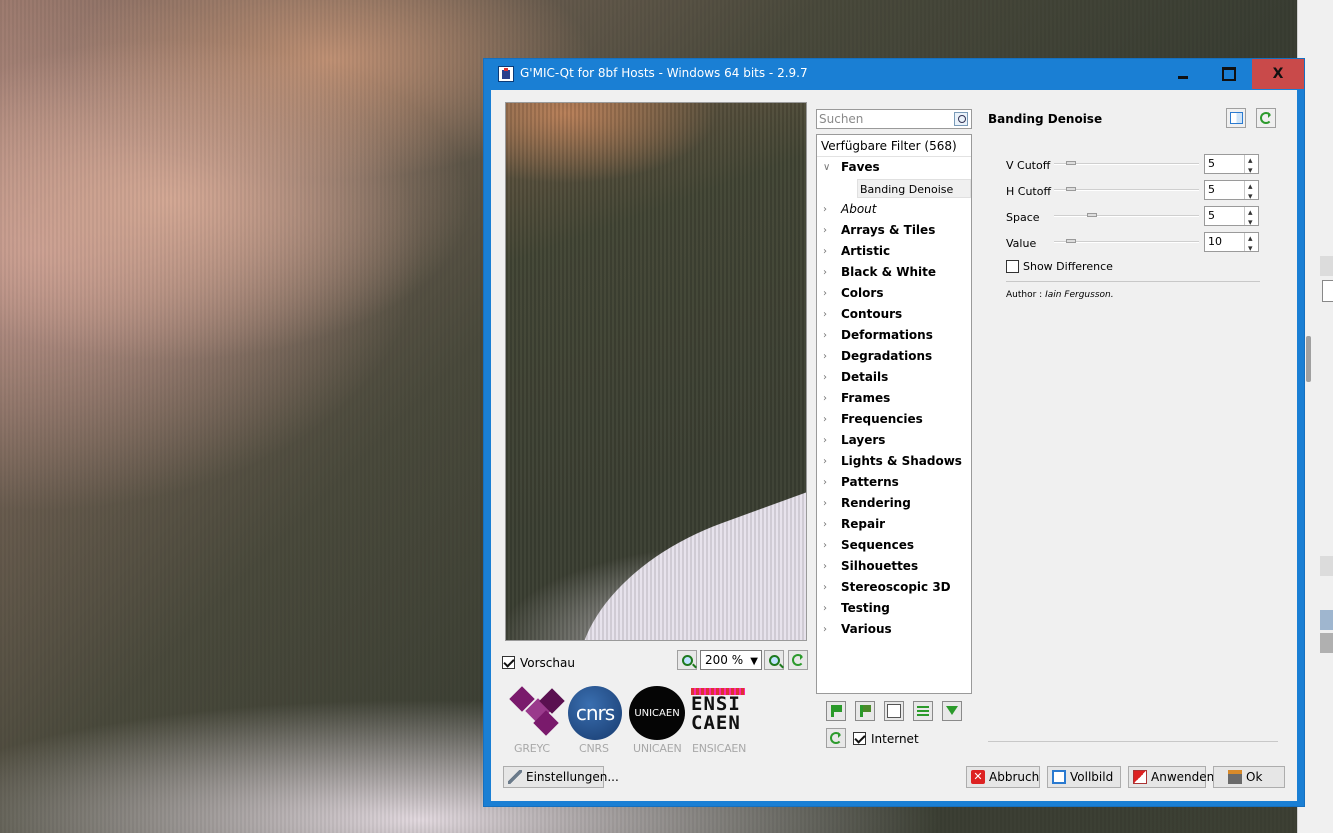  I want to click on add-fave-button, so click(836, 711).